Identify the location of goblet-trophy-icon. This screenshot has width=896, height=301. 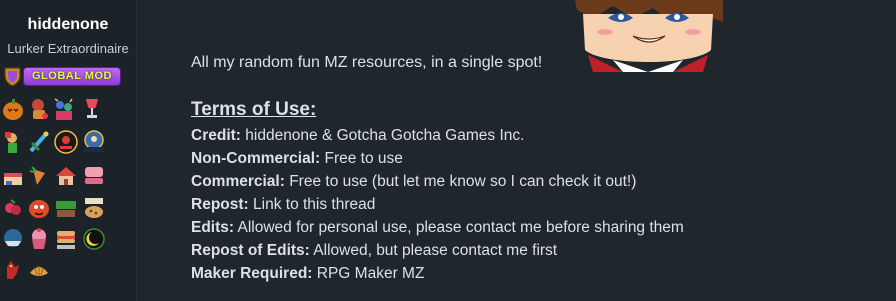
(92, 109).